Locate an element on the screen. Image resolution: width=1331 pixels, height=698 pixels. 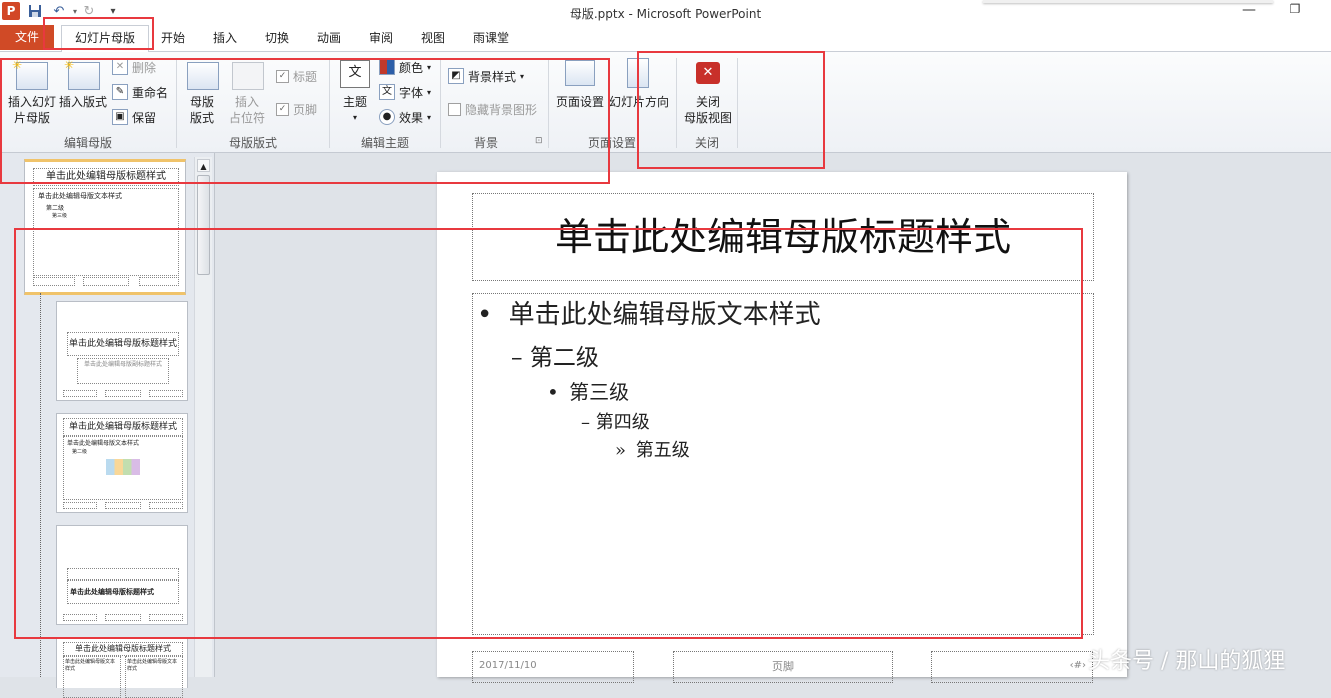
slide-page-number: ‹#› is located at coordinates (1077, 665).